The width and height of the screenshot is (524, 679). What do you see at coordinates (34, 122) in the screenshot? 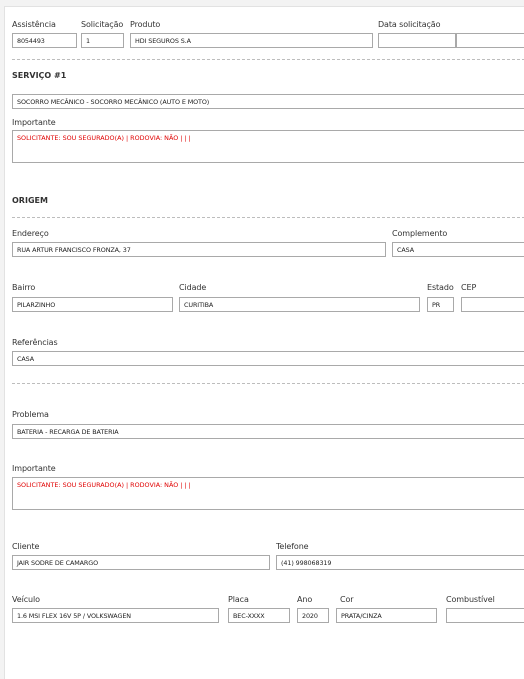
I see `servico-importante-label: Importante` at bounding box center [34, 122].